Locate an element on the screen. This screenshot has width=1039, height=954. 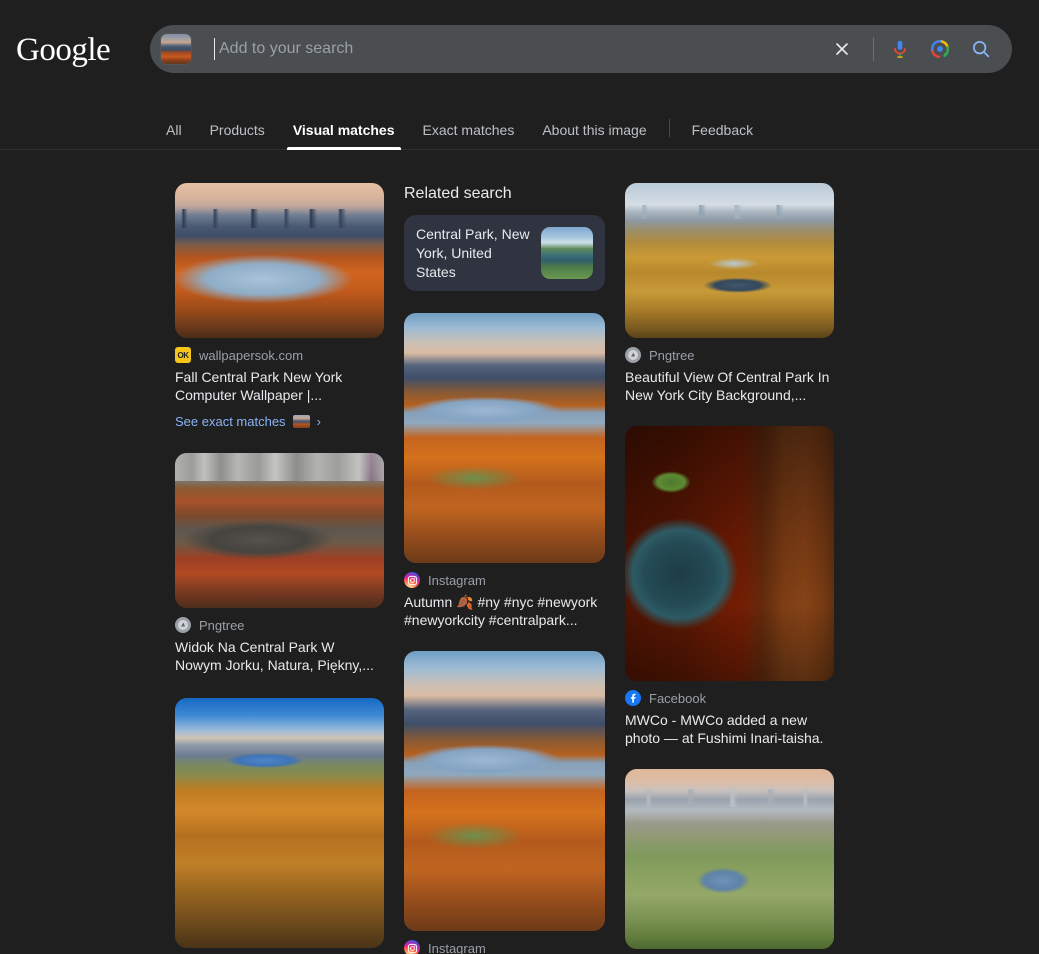
result-source: OK wallpapersok.com is located at coordinates (279, 355).